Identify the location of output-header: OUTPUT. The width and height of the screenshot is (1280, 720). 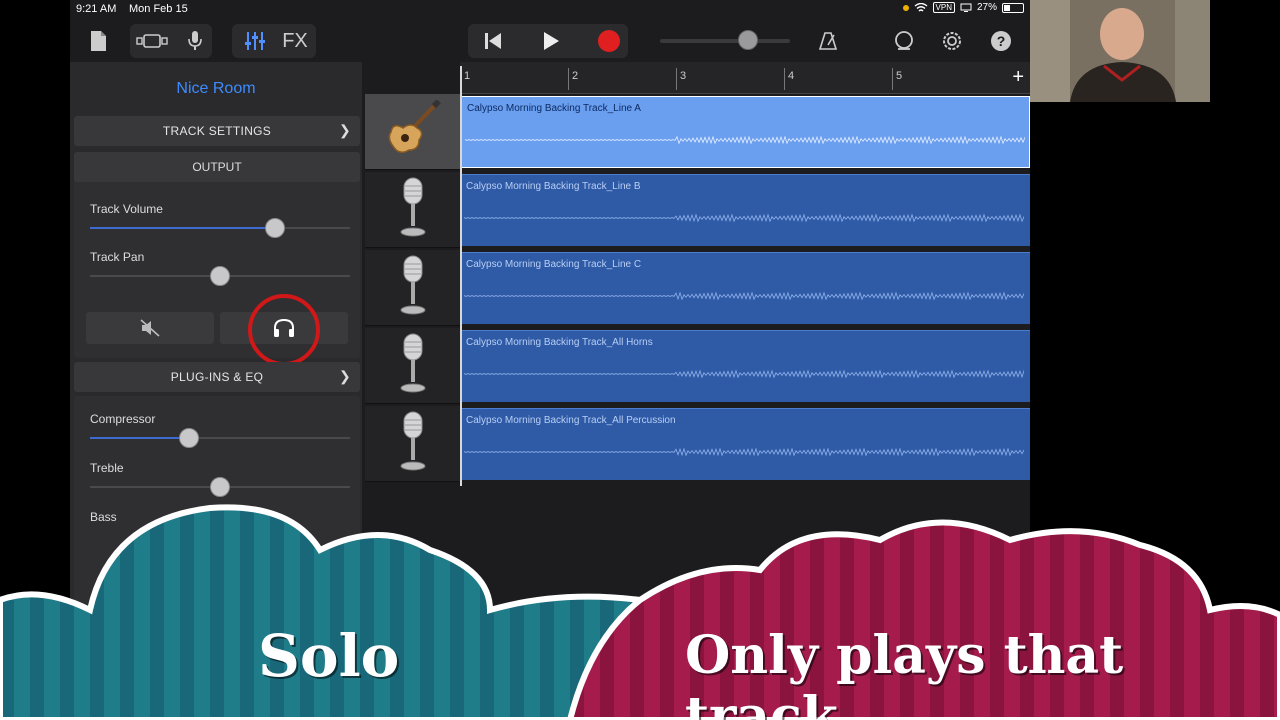
(217, 167).